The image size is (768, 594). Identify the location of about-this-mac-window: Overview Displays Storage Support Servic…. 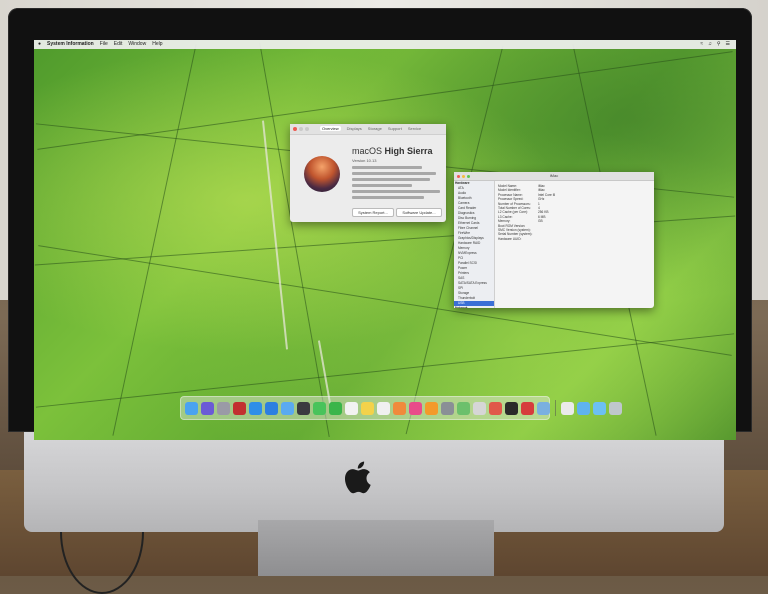
(368, 173).